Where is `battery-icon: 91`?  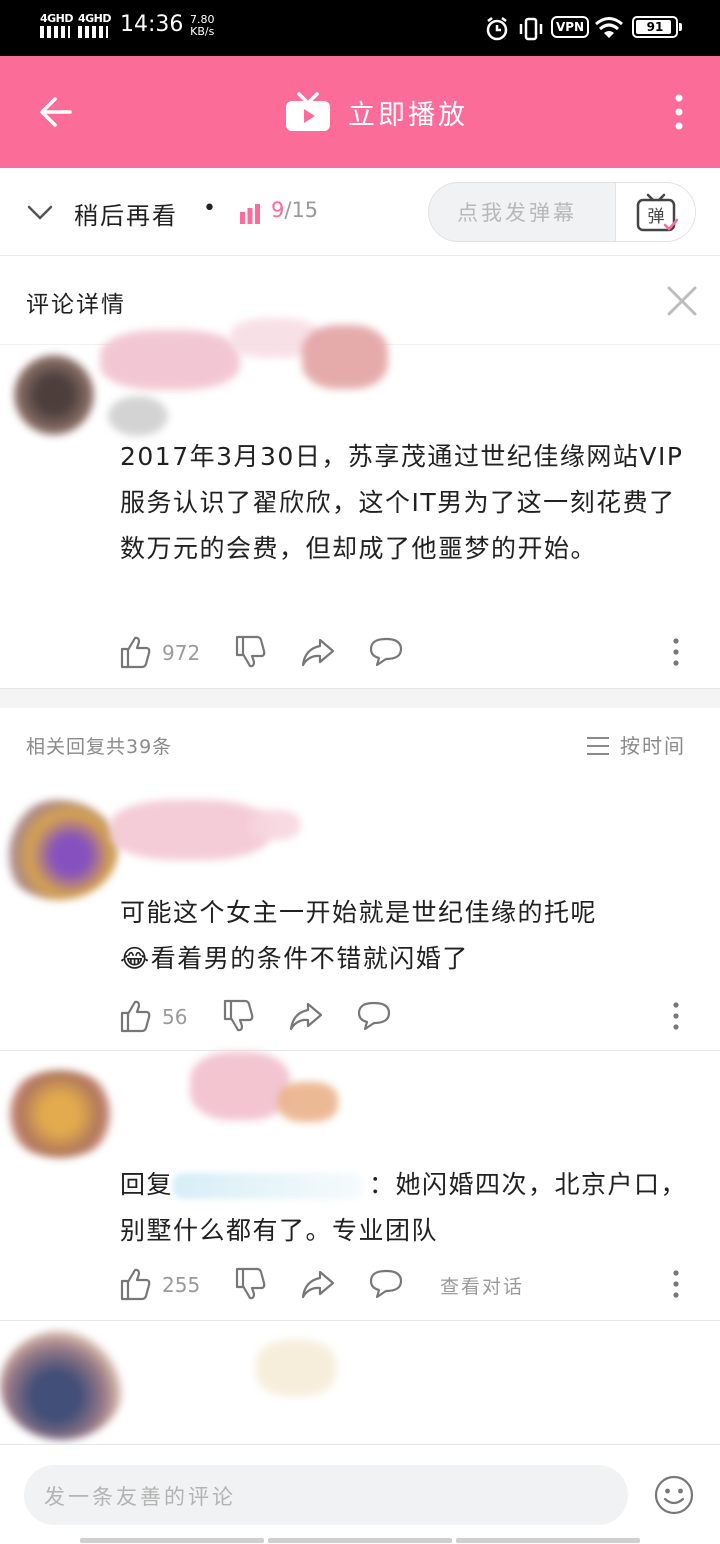 battery-icon: 91 is located at coordinates (657, 27).